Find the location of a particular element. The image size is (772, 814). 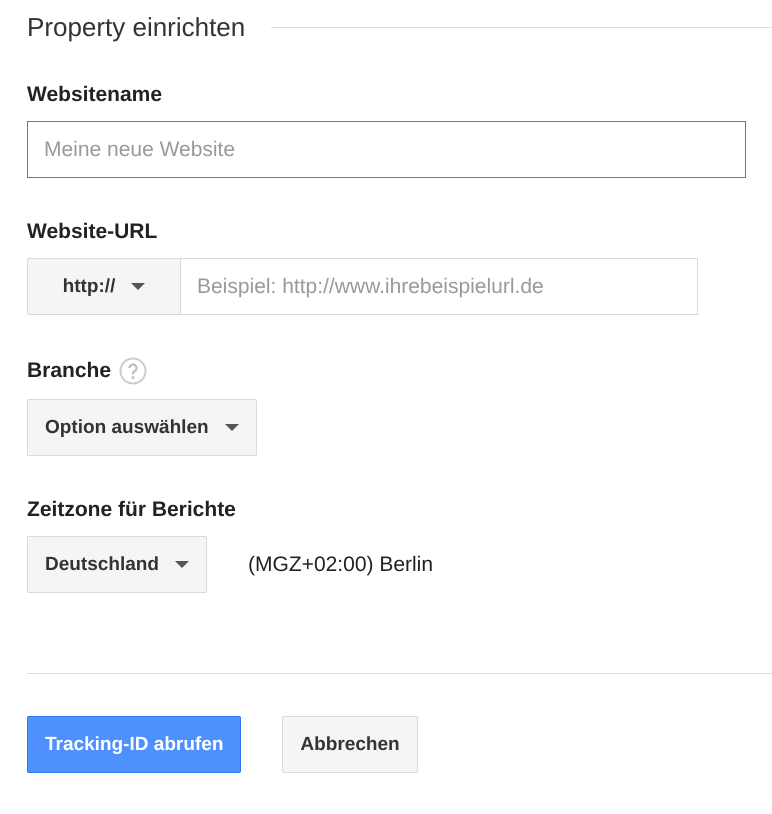

section-title: Property einrichten is located at coordinates (136, 27).